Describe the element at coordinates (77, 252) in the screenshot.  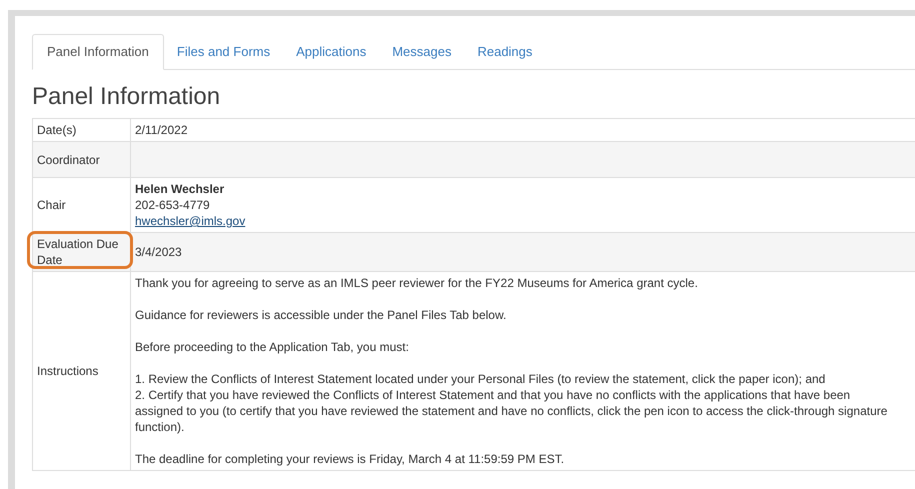
I see `row-label: Evaluation Due Date` at that location.